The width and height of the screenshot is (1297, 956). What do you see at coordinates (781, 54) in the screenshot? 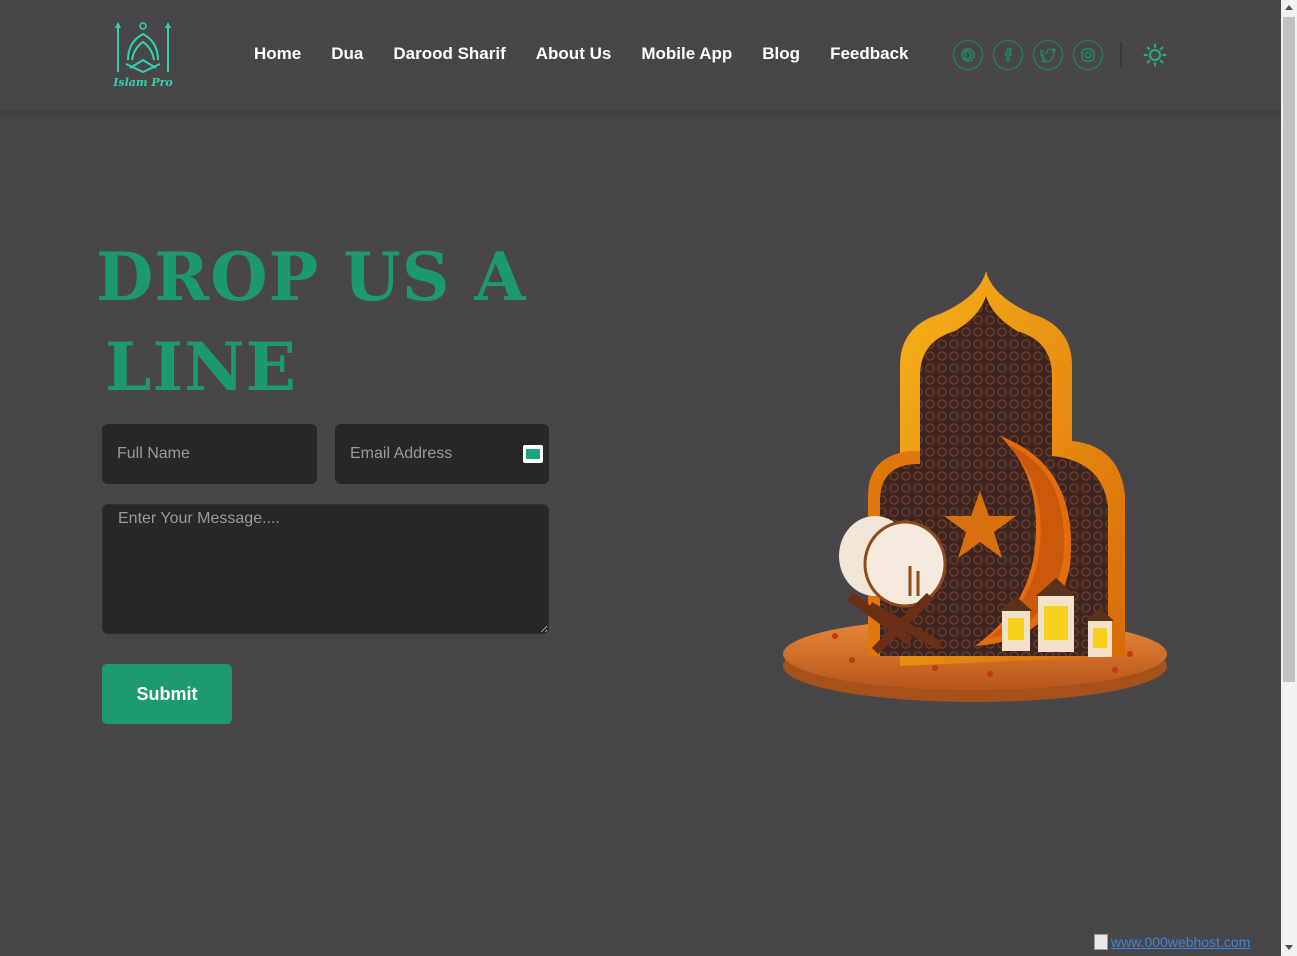
I see `nav-blog: Blog` at bounding box center [781, 54].